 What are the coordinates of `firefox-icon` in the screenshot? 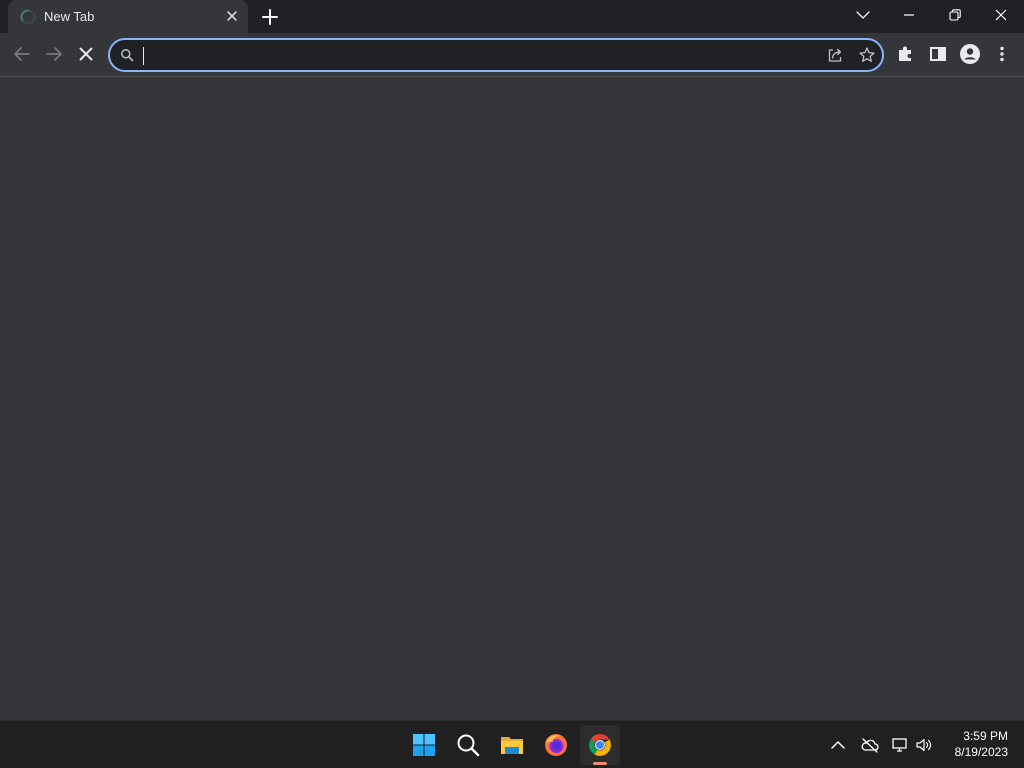 It's located at (556, 745).